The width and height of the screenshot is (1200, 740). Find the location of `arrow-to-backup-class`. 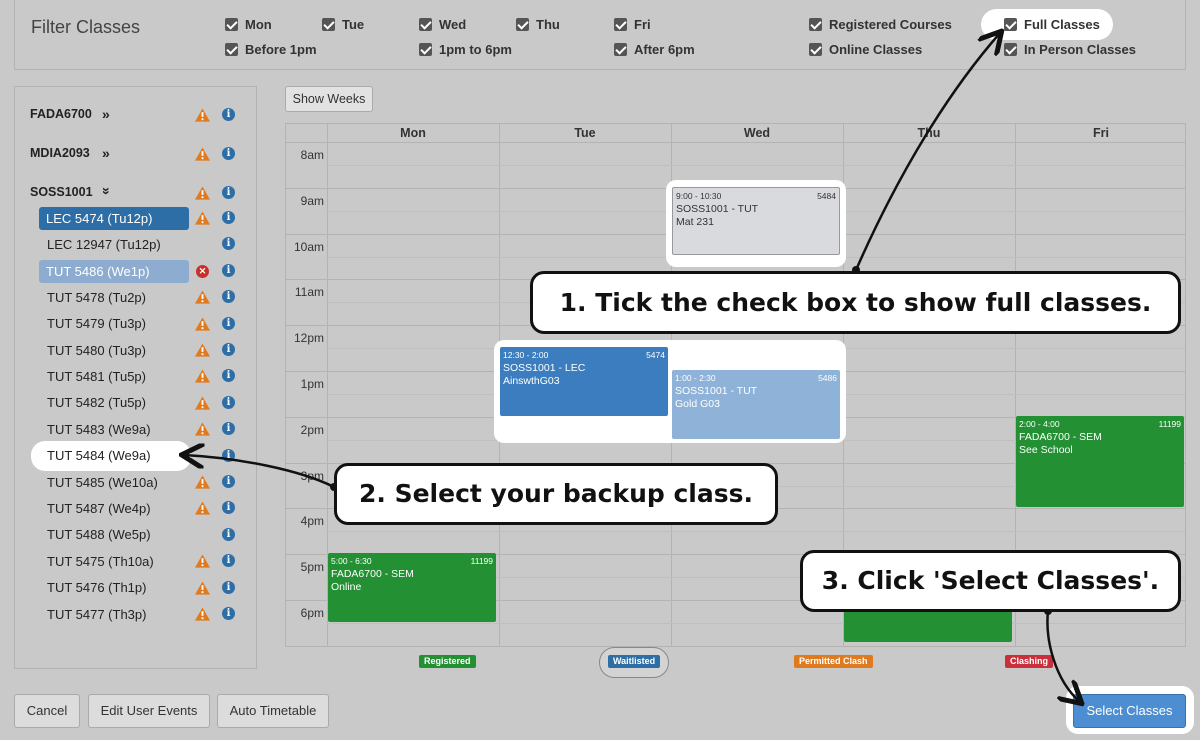

arrow-to-backup-class is located at coordinates (259, 472).